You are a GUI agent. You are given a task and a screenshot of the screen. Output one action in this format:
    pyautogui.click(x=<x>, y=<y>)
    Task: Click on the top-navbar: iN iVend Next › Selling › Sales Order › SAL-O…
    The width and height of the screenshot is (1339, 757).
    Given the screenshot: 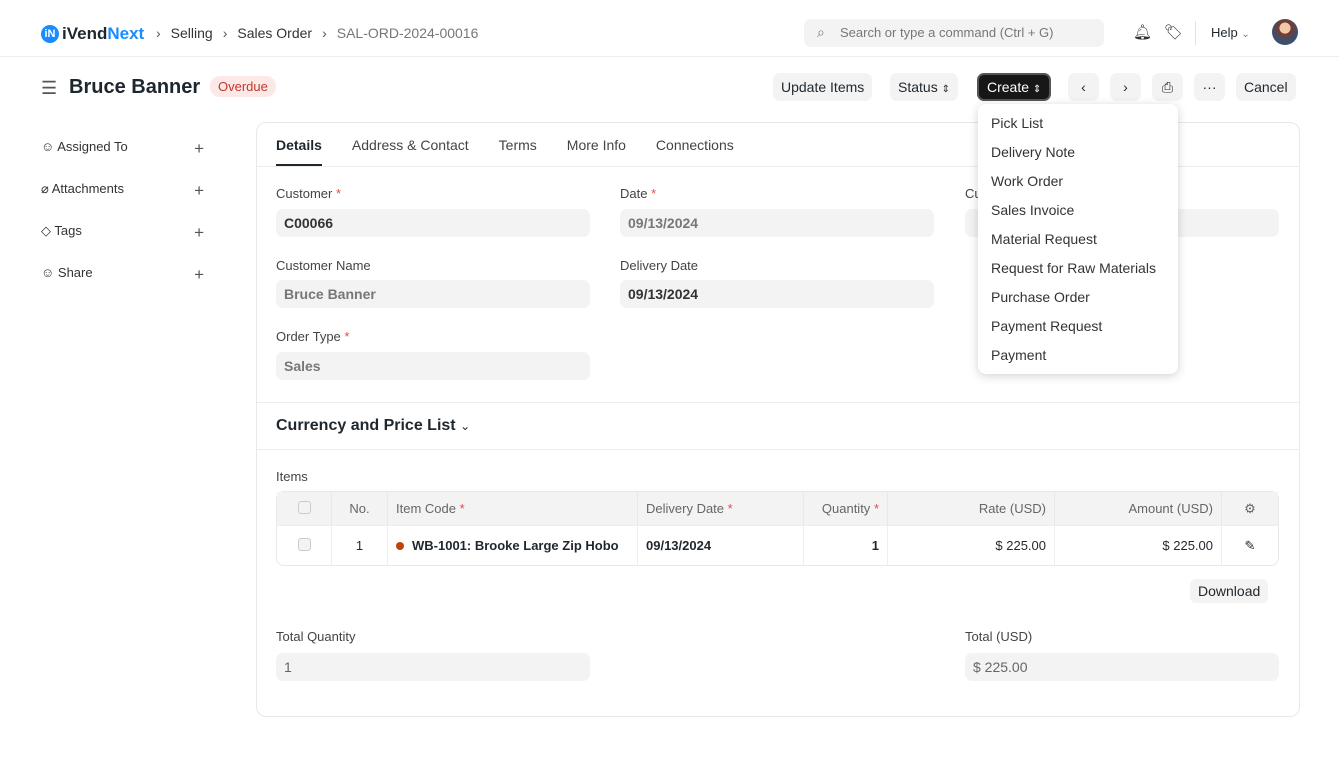 What is the action you would take?
    pyautogui.click(x=669, y=28)
    